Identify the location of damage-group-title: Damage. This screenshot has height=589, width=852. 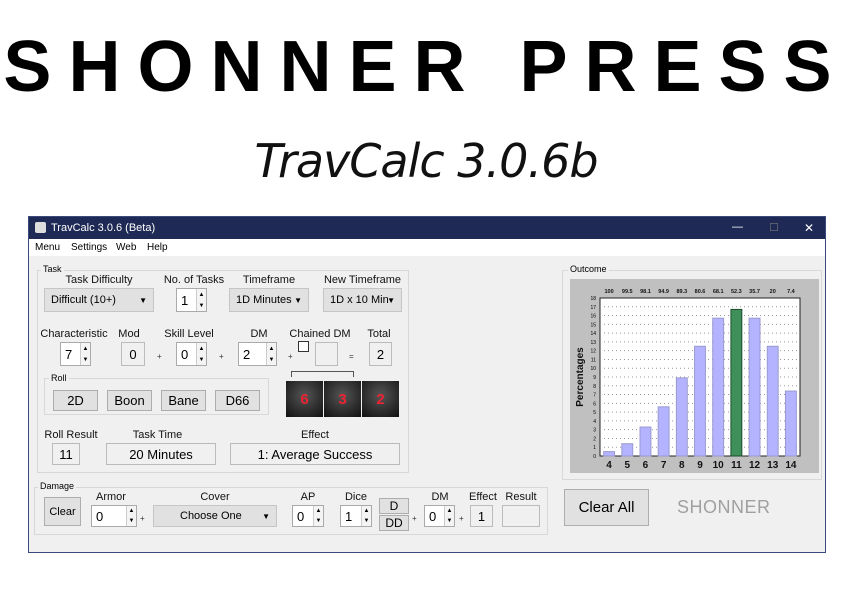
(57, 486).